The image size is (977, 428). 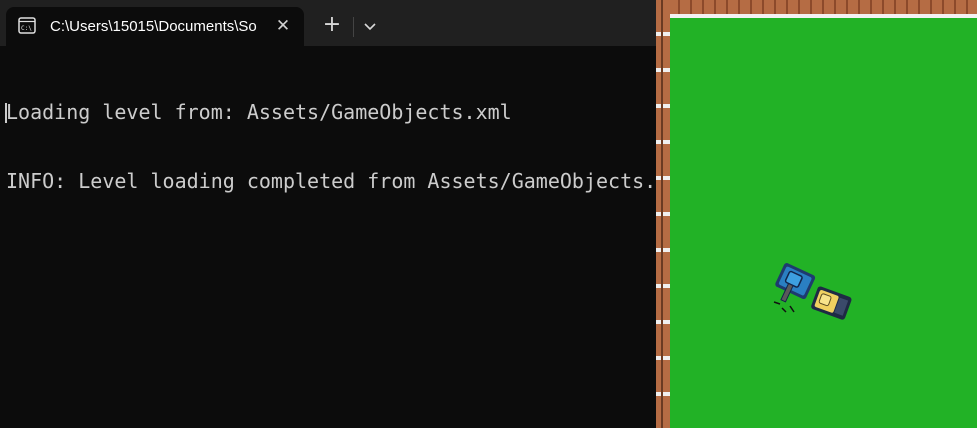 What do you see at coordinates (831, 303) in the screenshot?
I see `enemy-tank` at bounding box center [831, 303].